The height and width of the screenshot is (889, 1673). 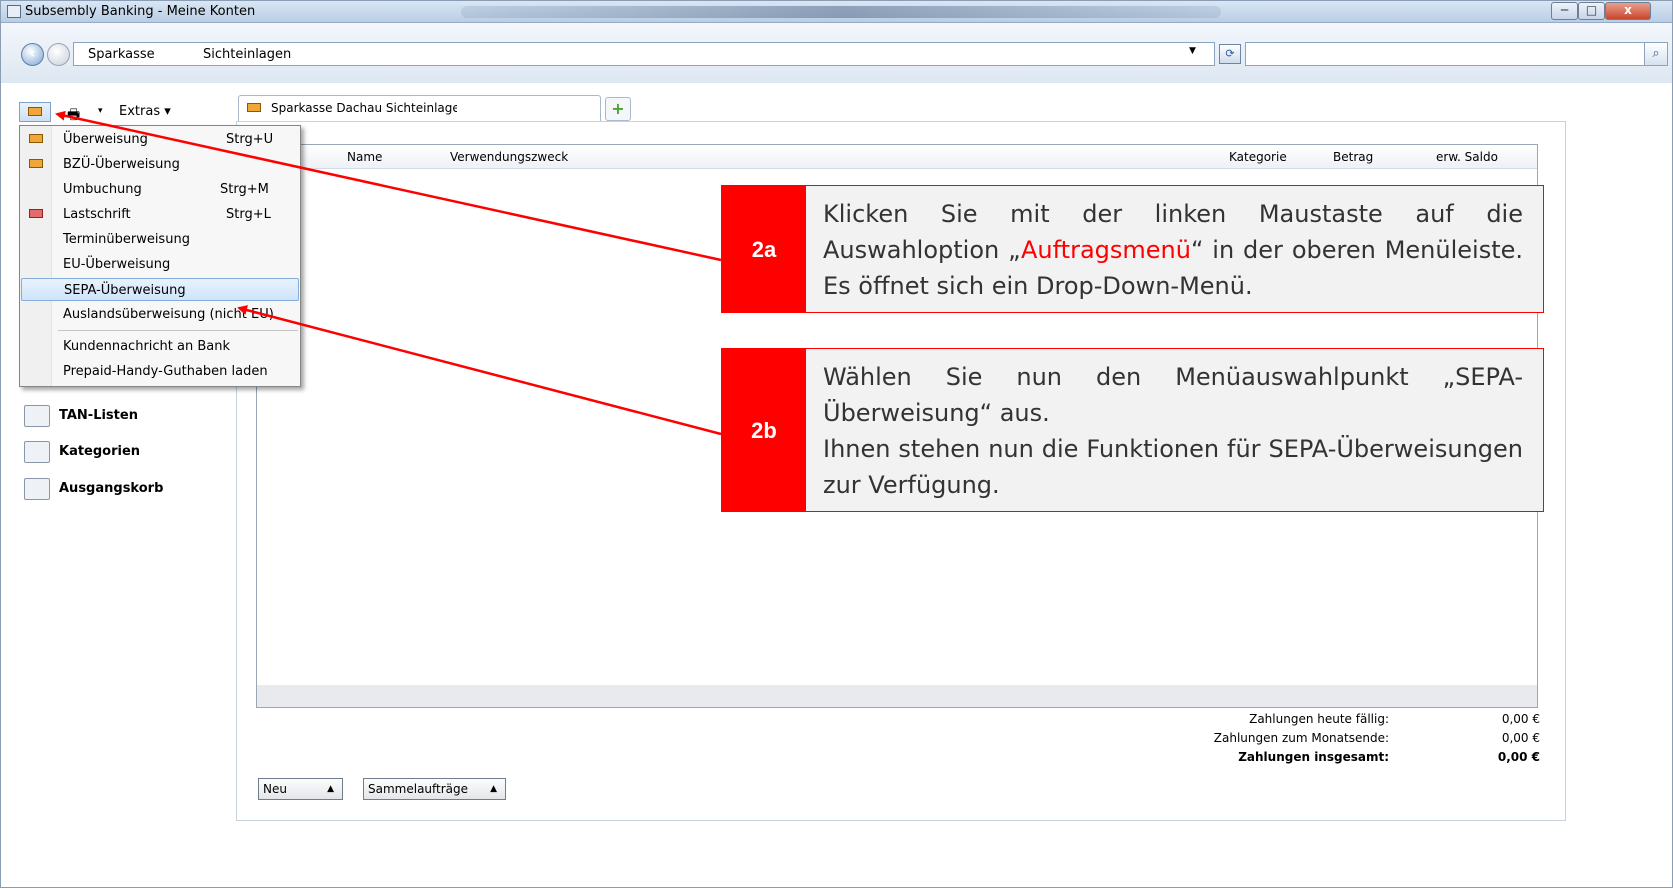 I want to click on menu-item-kundennachricht: Kundennachricht an Bank, so click(x=160, y=346).